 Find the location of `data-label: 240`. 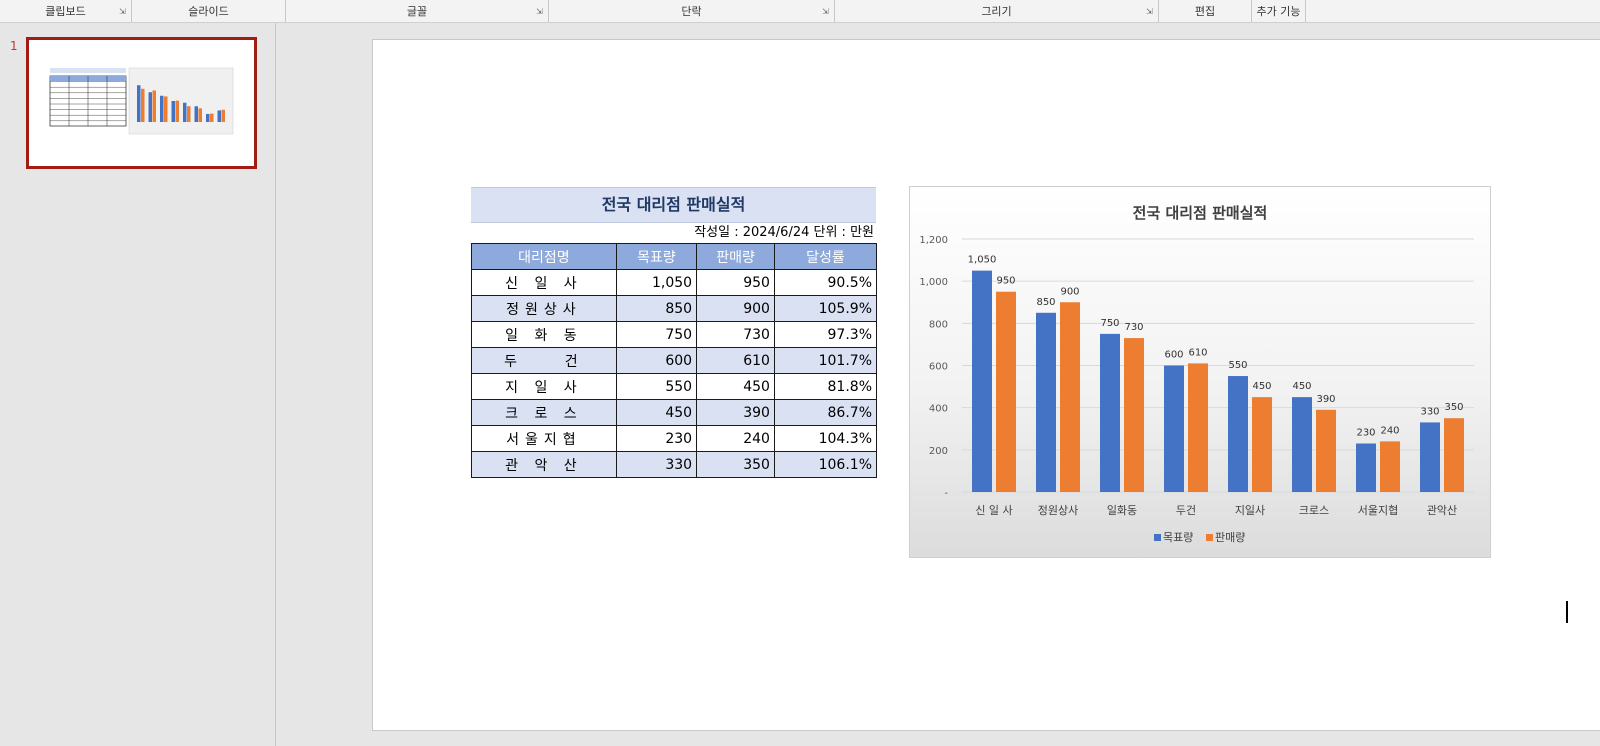

data-label: 240 is located at coordinates (1389, 430).